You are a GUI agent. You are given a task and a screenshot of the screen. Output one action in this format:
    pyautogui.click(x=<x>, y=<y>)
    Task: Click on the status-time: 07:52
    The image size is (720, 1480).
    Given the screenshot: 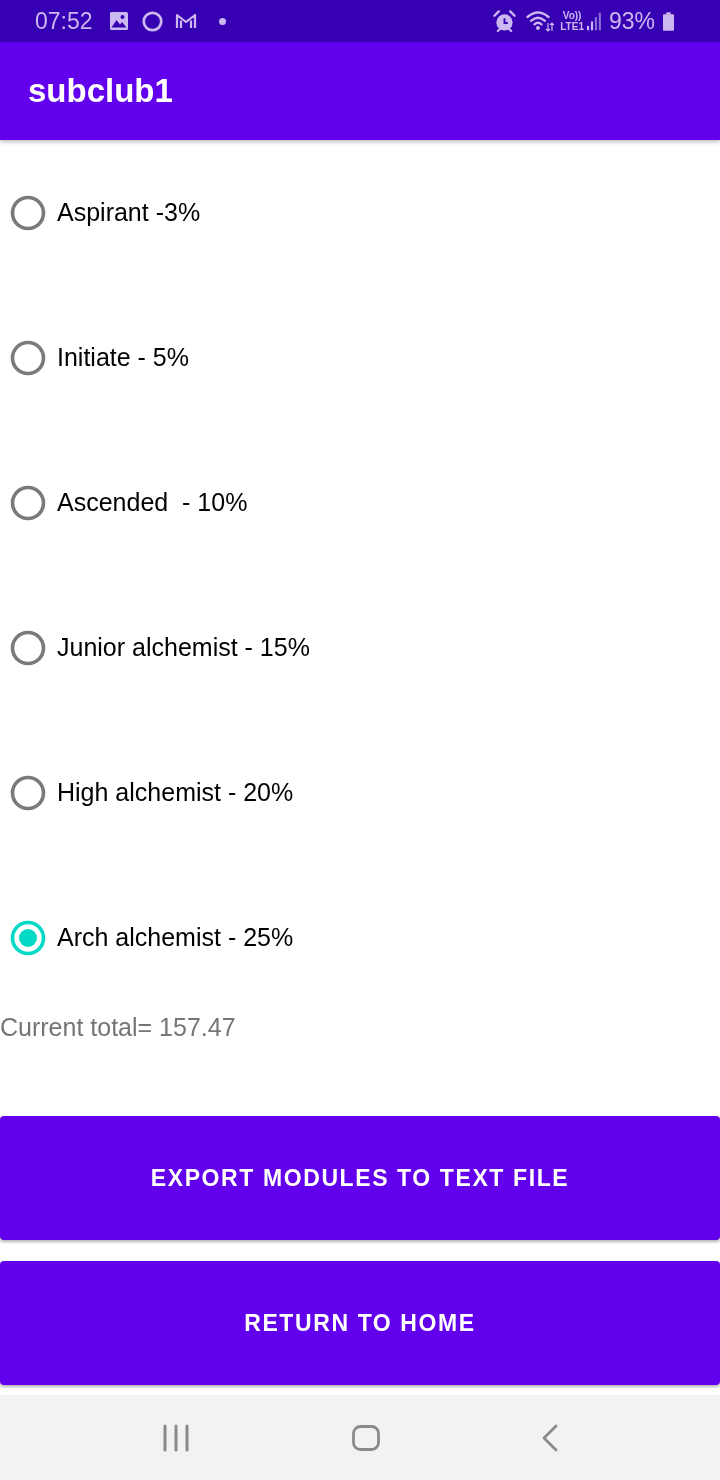 What is the action you would take?
    pyautogui.click(x=64, y=21)
    